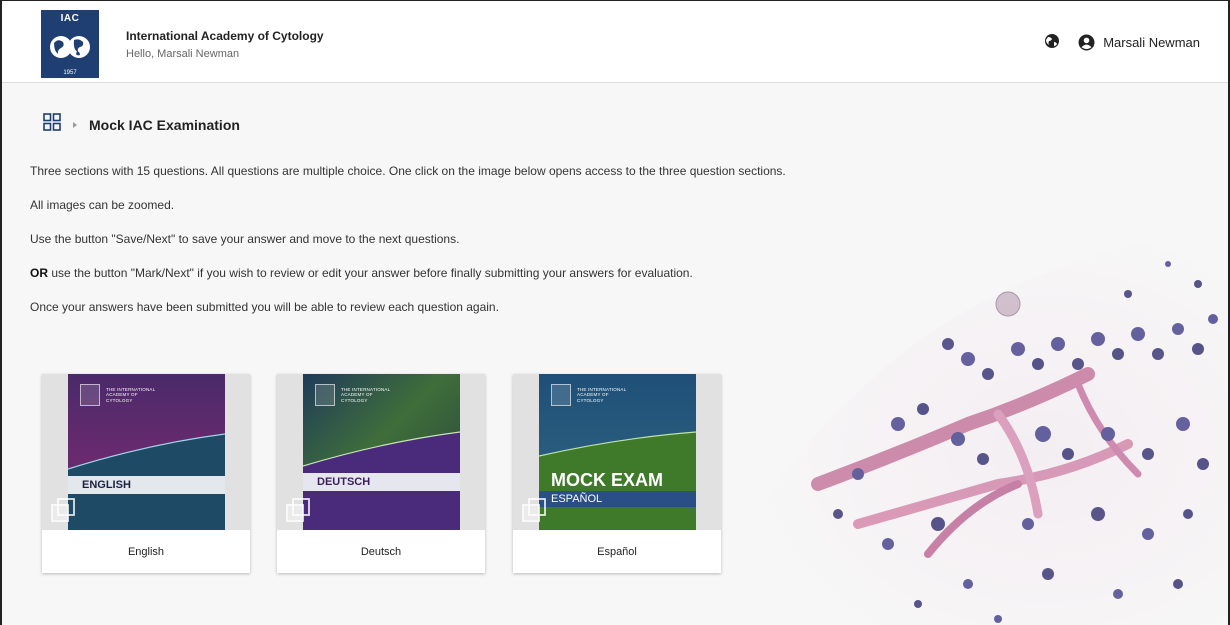 The image size is (1230, 625). What do you see at coordinates (381, 551) in the screenshot?
I see `card-label: Deutsch` at bounding box center [381, 551].